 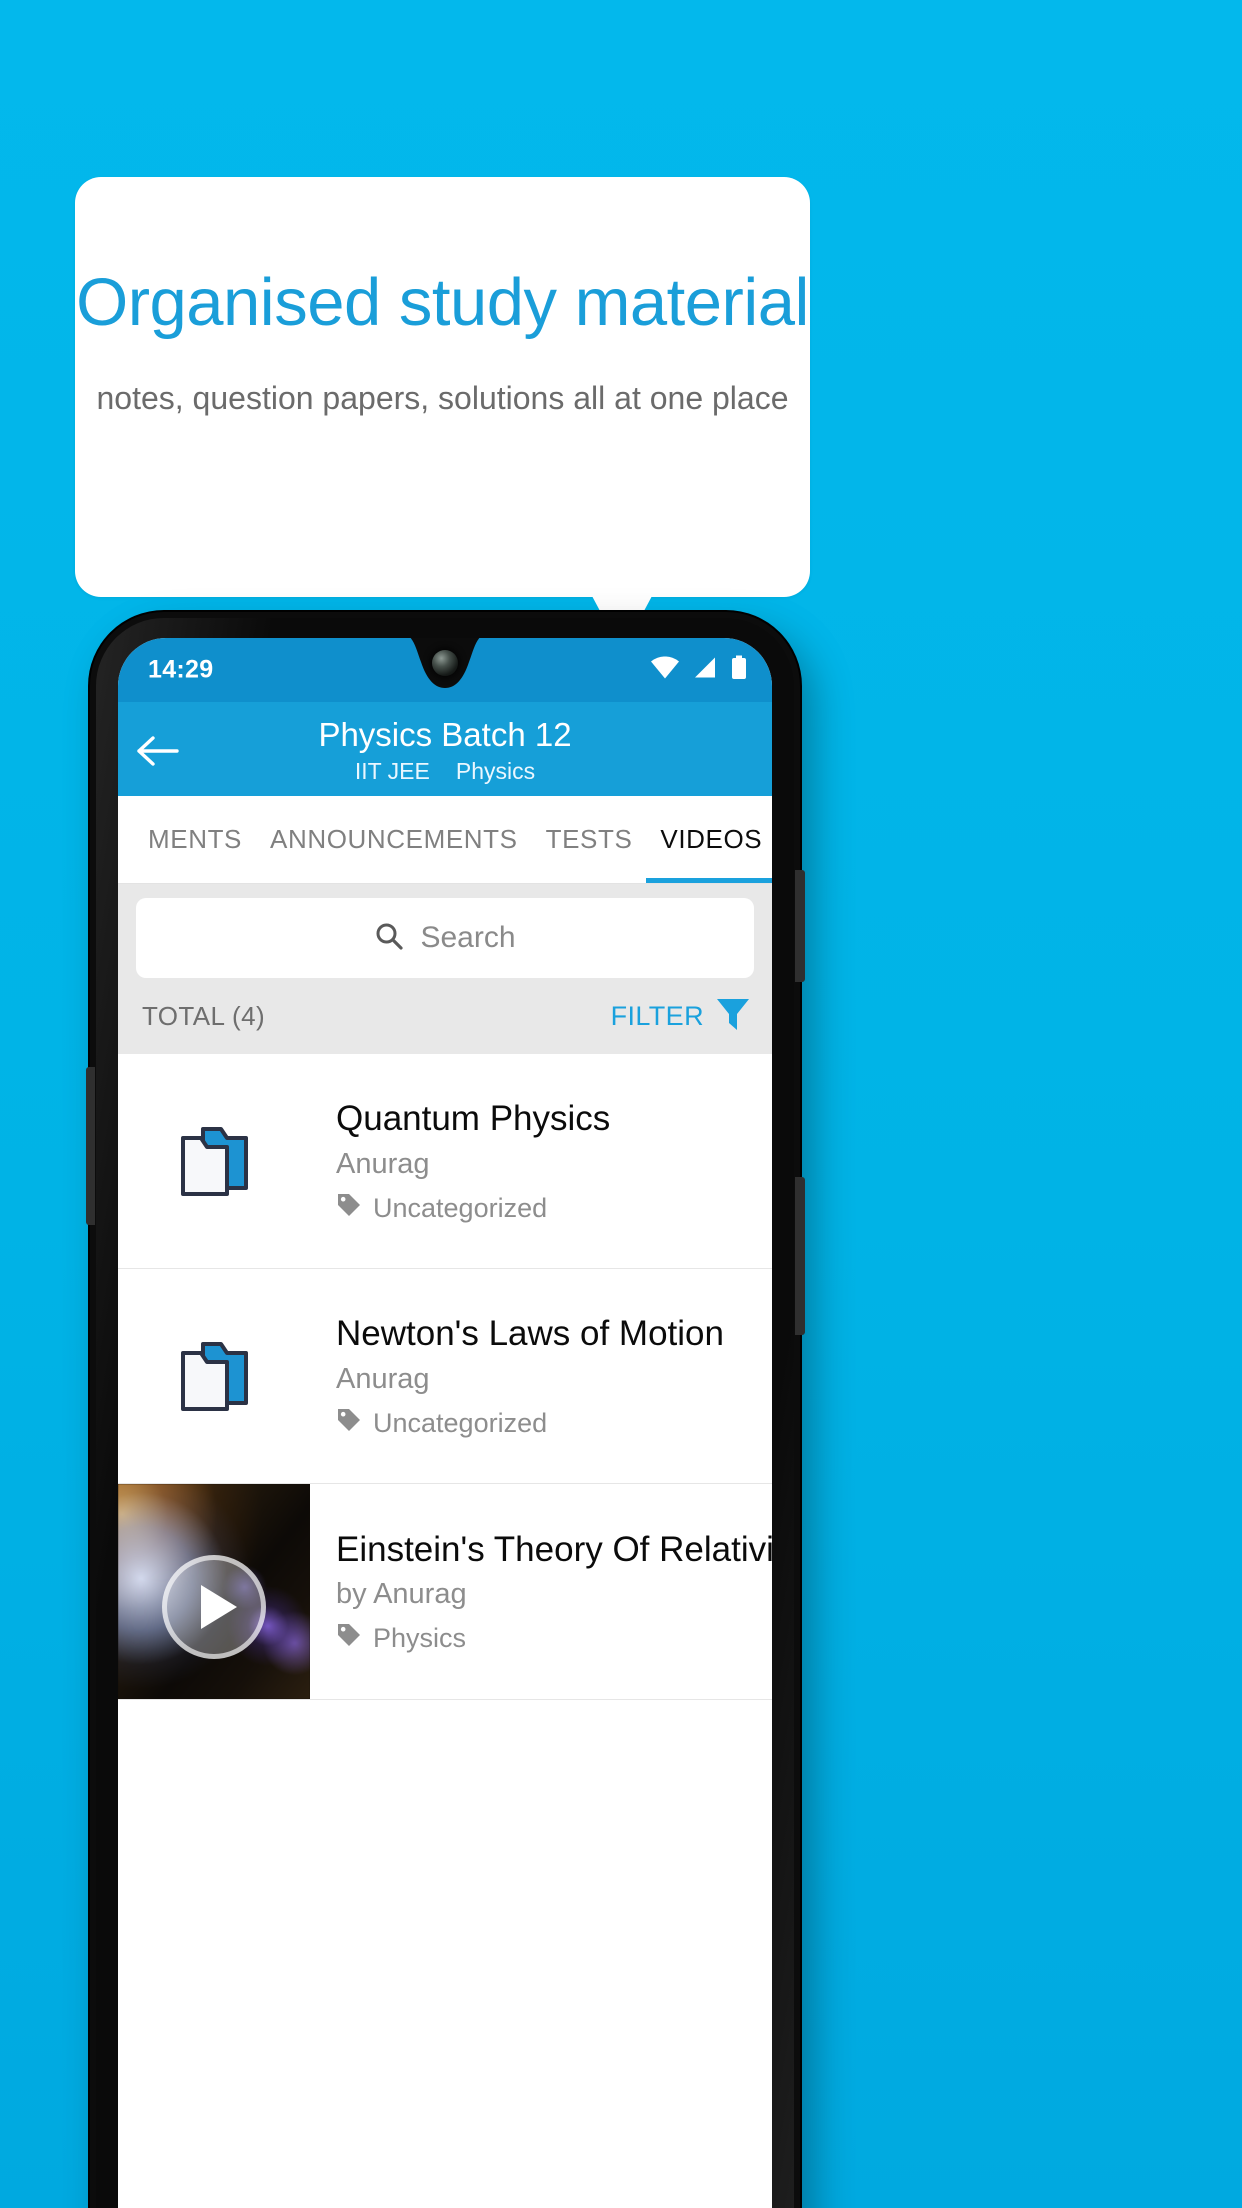 I want to click on phone-left-side-button, so click(x=90, y=1146).